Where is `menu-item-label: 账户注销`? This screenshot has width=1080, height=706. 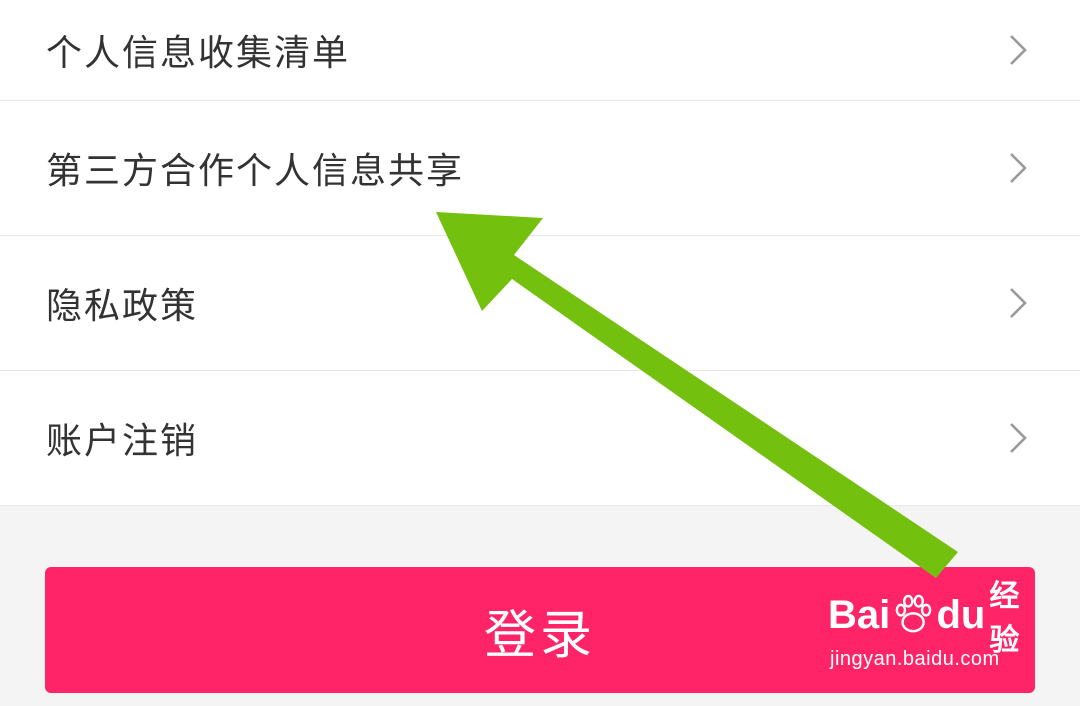 menu-item-label: 账户注销 is located at coordinates (122, 441).